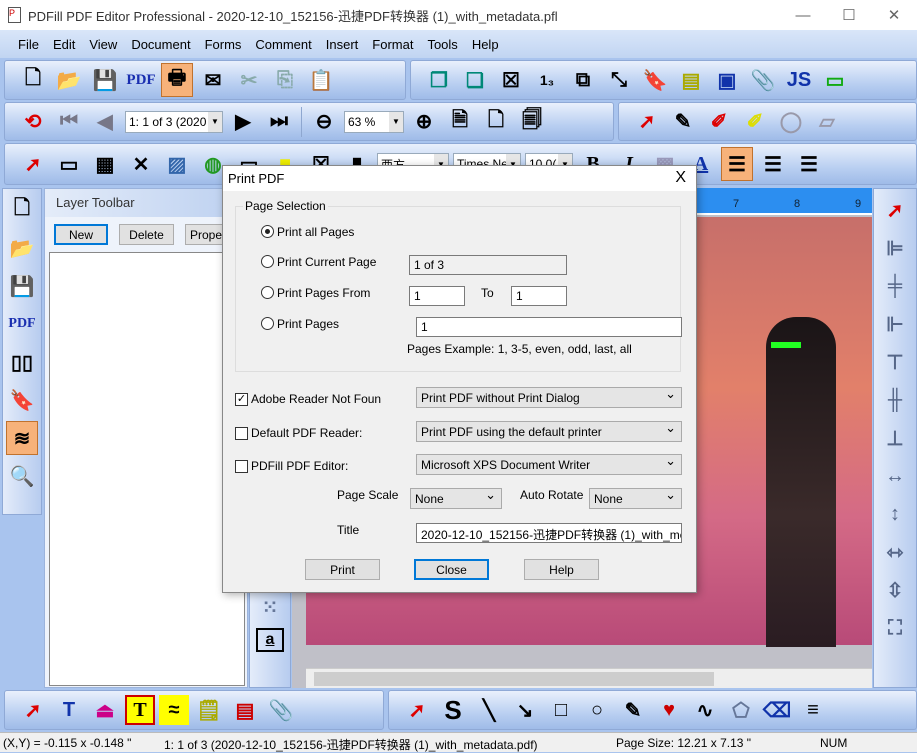  Describe the element at coordinates (895, 362) in the screenshot. I see `align-top-icon: ⊤` at that location.